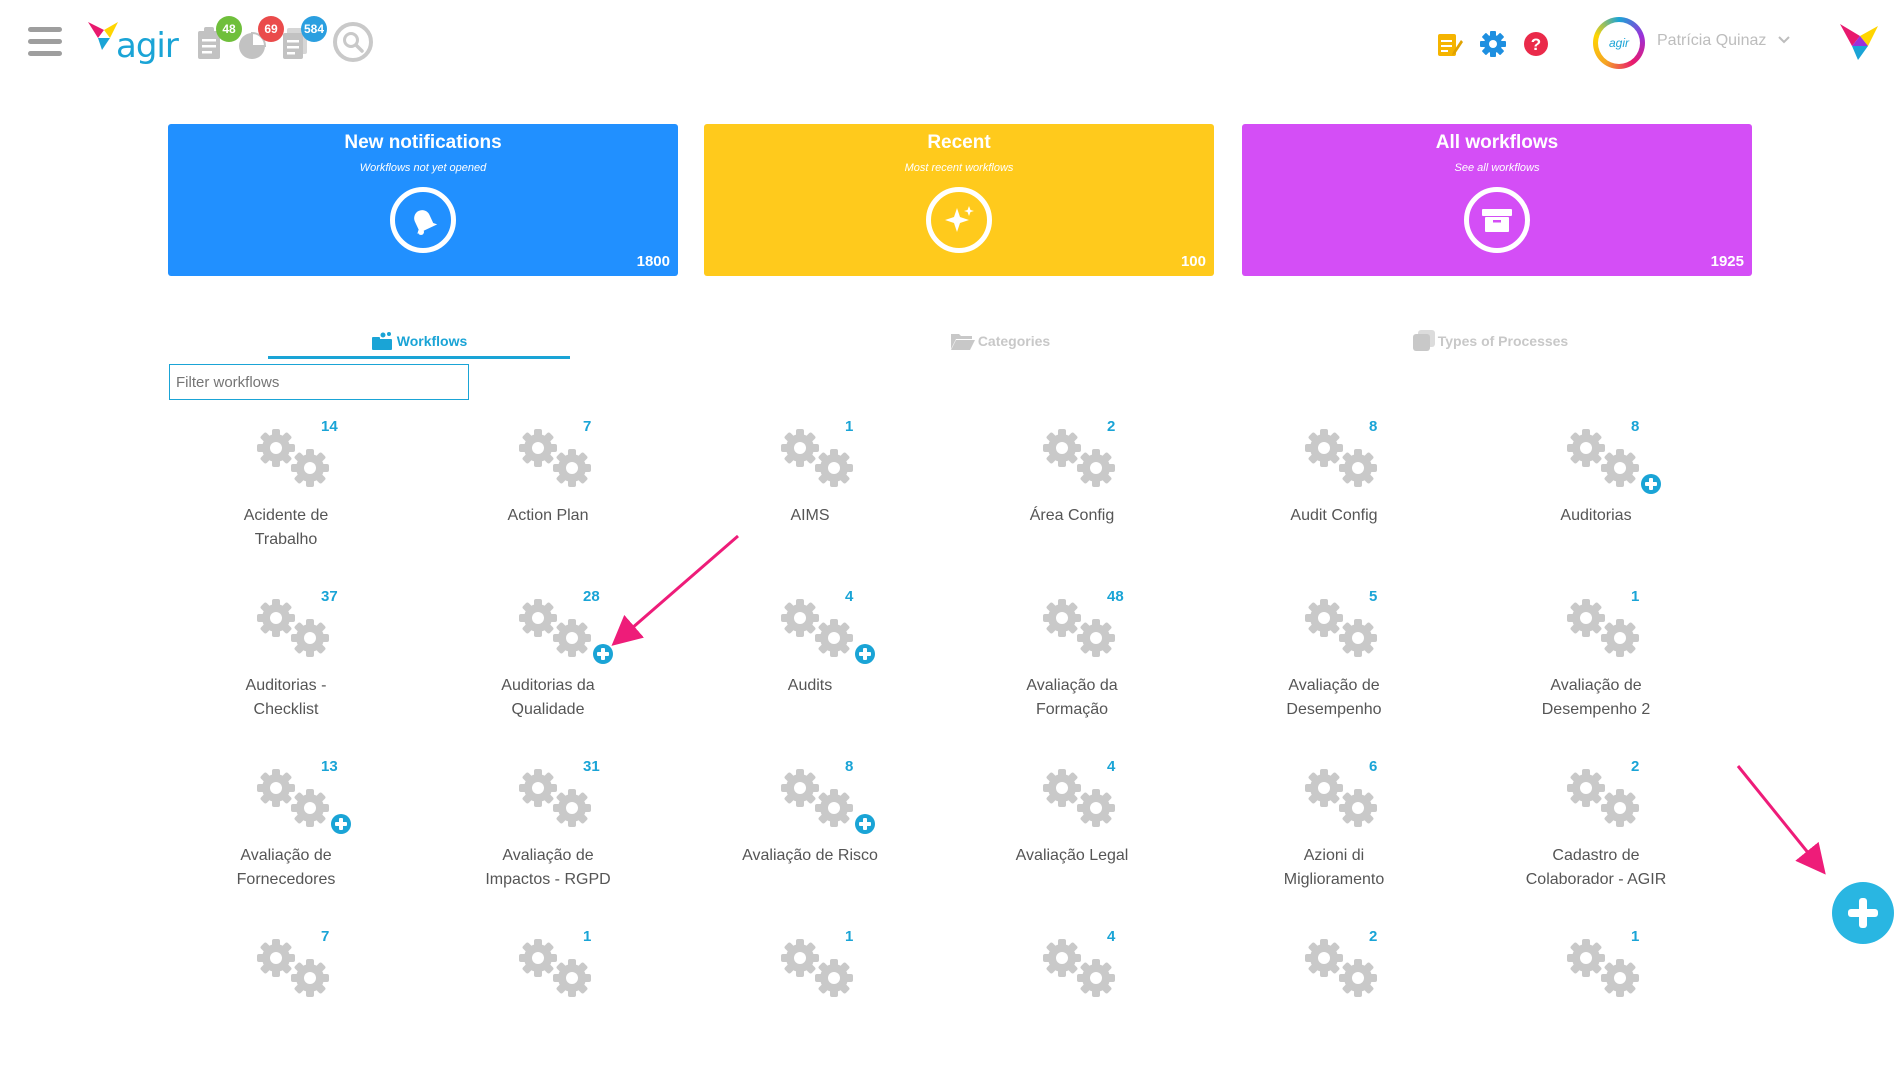 The width and height of the screenshot is (1899, 1078). Describe the element at coordinates (810, 833) in the screenshot. I see `workflow-item: 8 Avaliação de Risco` at that location.